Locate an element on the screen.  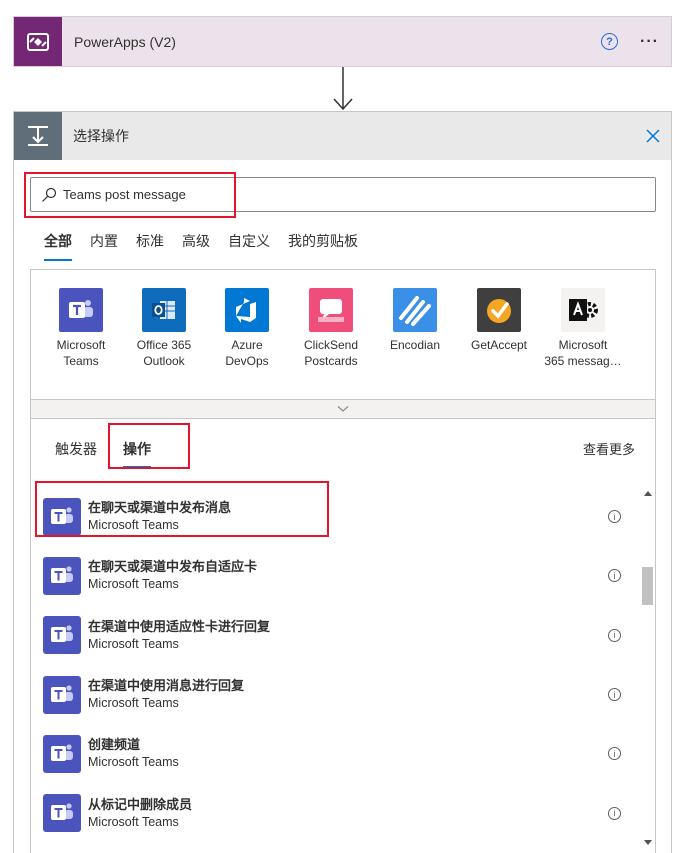
scroll-down-icon is located at coordinates (648, 842).